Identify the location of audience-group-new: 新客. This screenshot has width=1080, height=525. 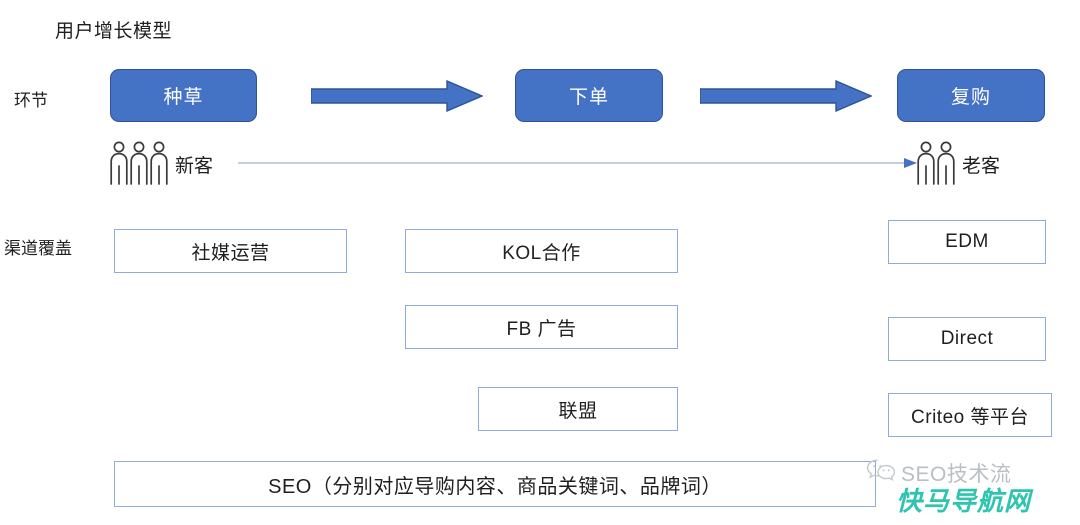
(160, 165).